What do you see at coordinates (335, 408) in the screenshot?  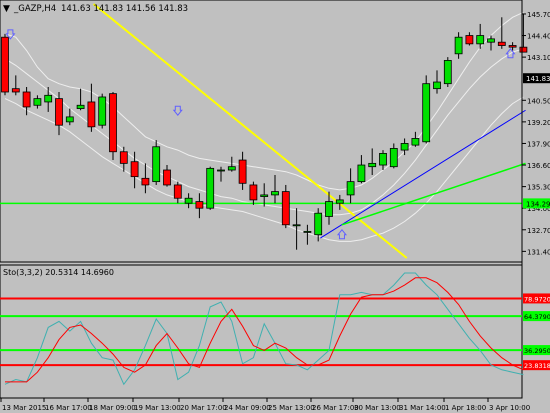 I see `time-tick-label: 26 Mar 17:00` at bounding box center [335, 408].